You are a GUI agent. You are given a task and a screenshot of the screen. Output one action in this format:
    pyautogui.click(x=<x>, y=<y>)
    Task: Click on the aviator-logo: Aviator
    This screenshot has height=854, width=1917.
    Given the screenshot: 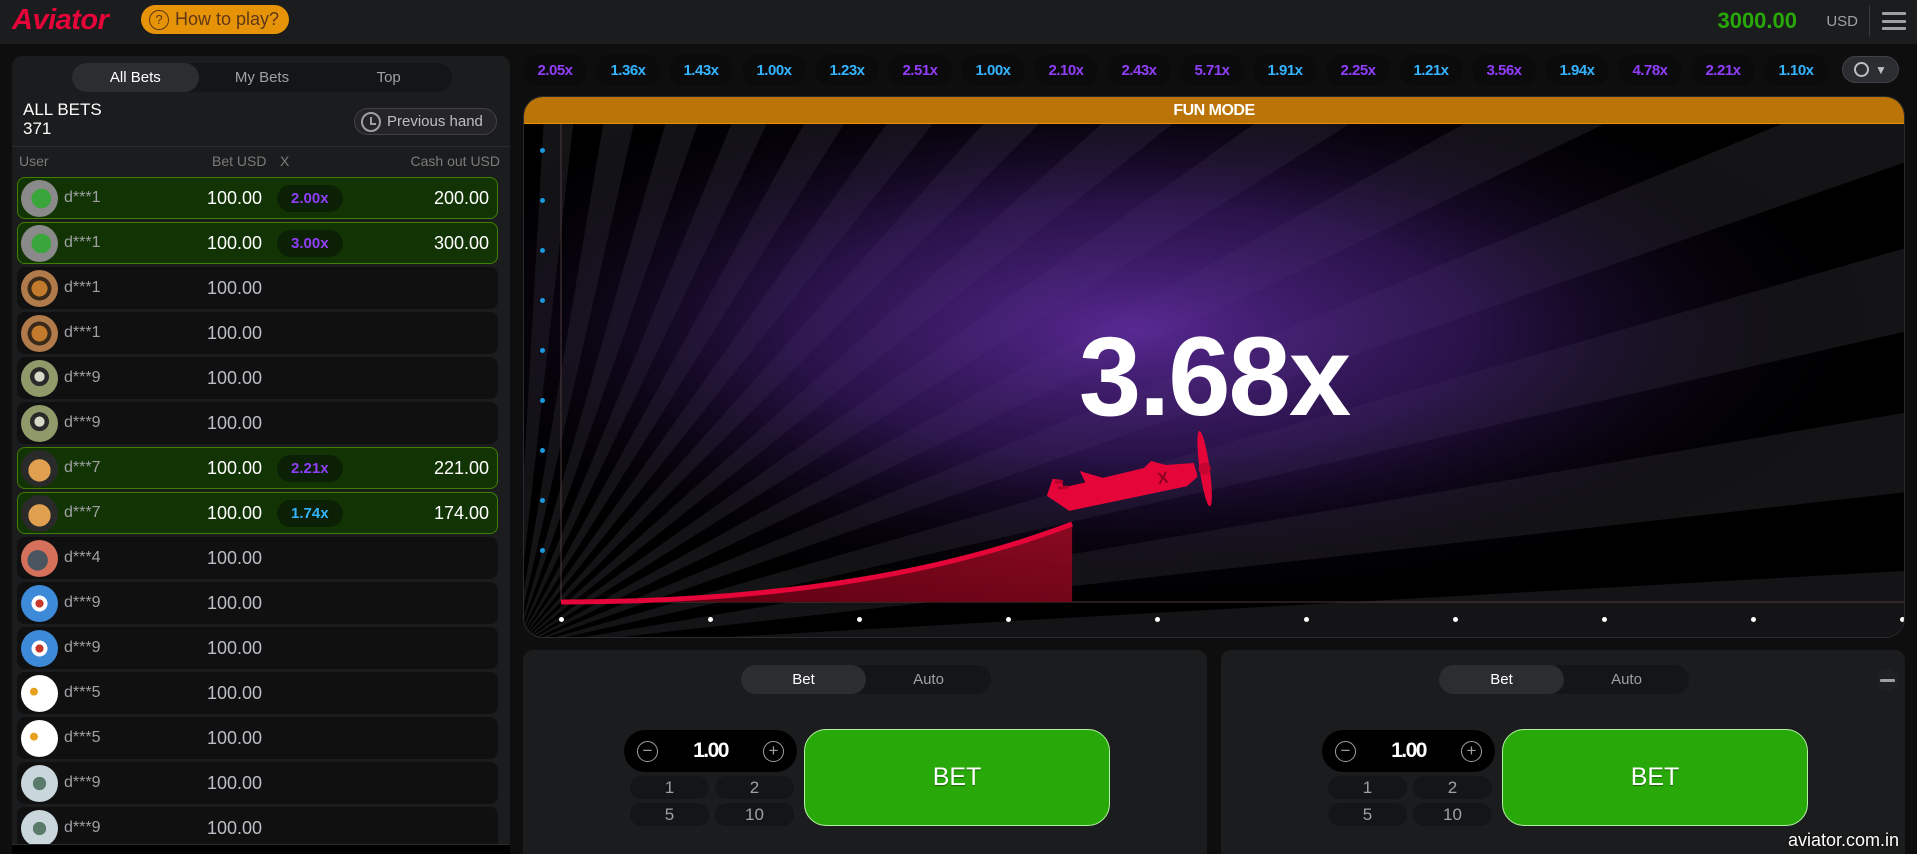 What is the action you would take?
    pyautogui.click(x=60, y=20)
    